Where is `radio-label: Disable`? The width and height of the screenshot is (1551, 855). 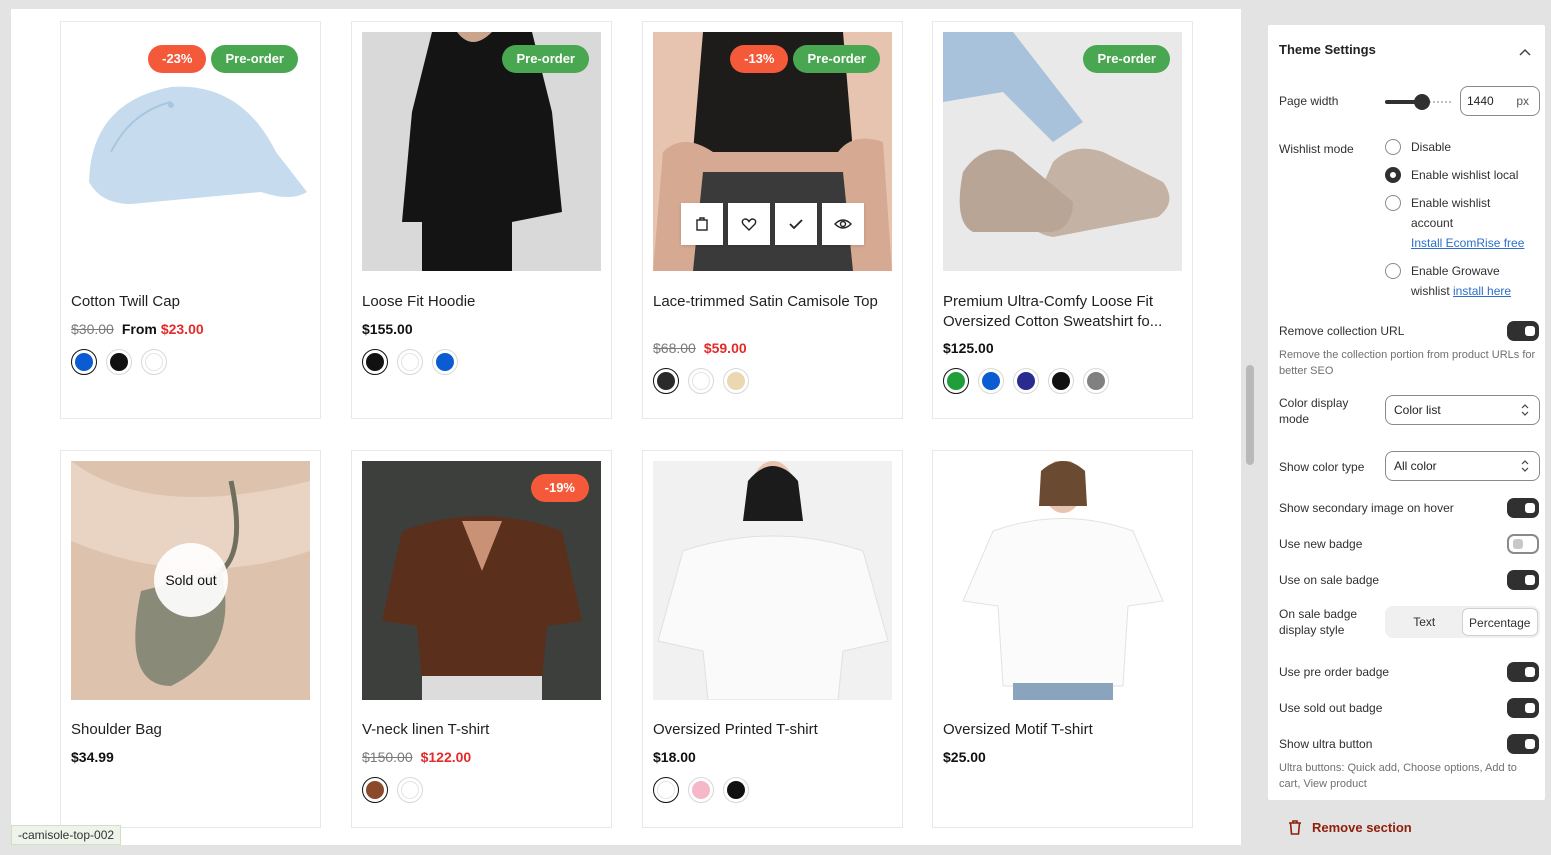 radio-label: Disable is located at coordinates (1431, 147).